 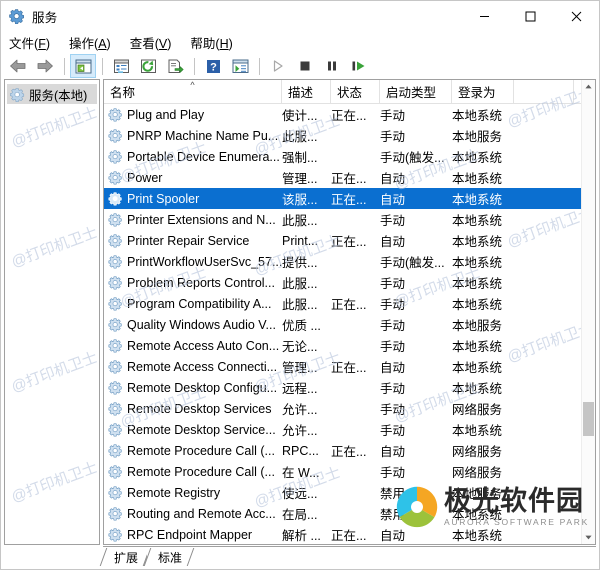 I want to click on column-header-status: 状态, so click(x=355, y=91).